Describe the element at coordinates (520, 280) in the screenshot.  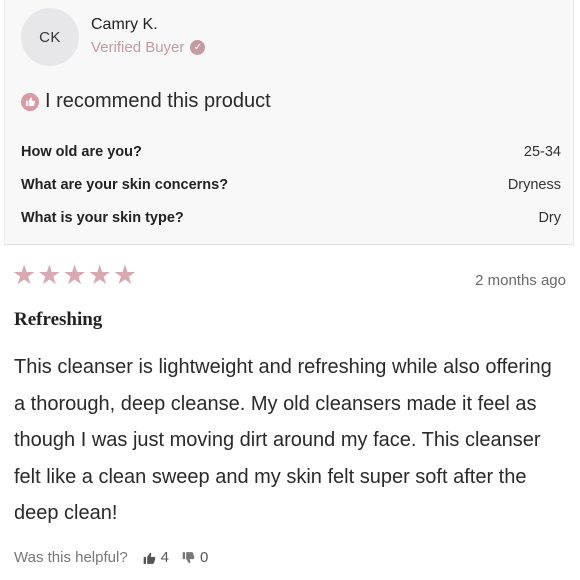
I see `review-date: 2 months ago` at that location.